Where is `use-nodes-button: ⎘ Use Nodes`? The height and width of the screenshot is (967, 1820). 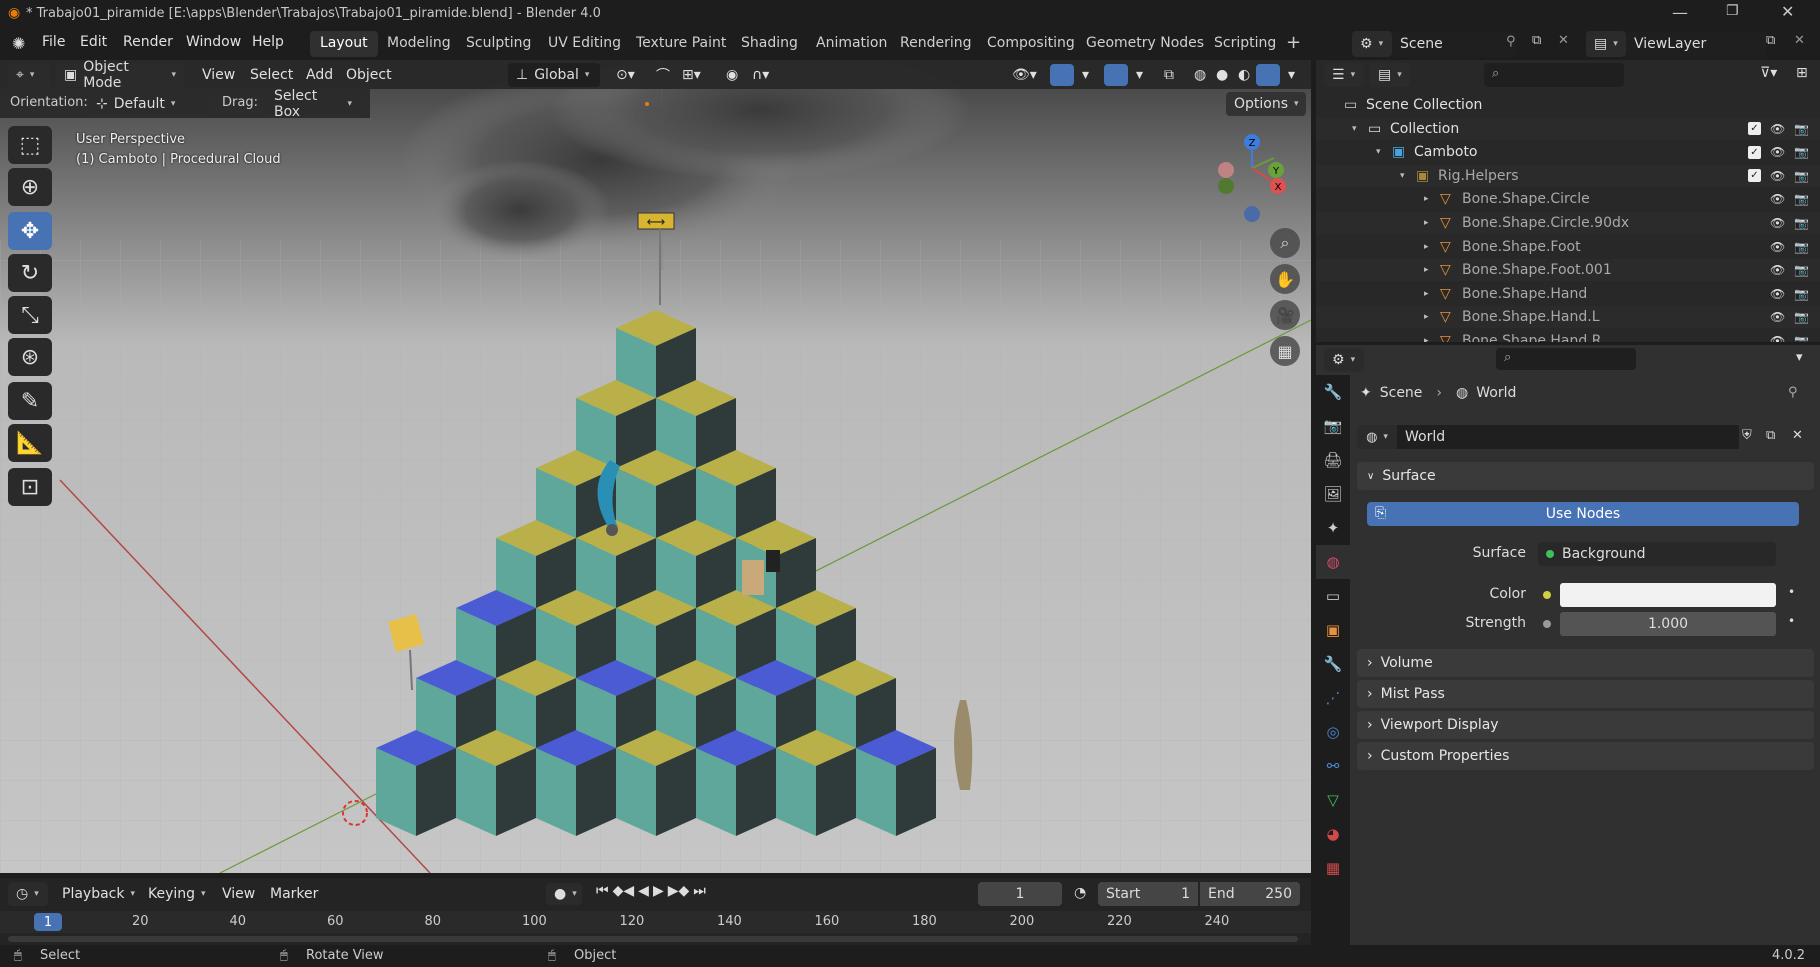
use-nodes-button: ⎘ Use Nodes is located at coordinates (1583, 514).